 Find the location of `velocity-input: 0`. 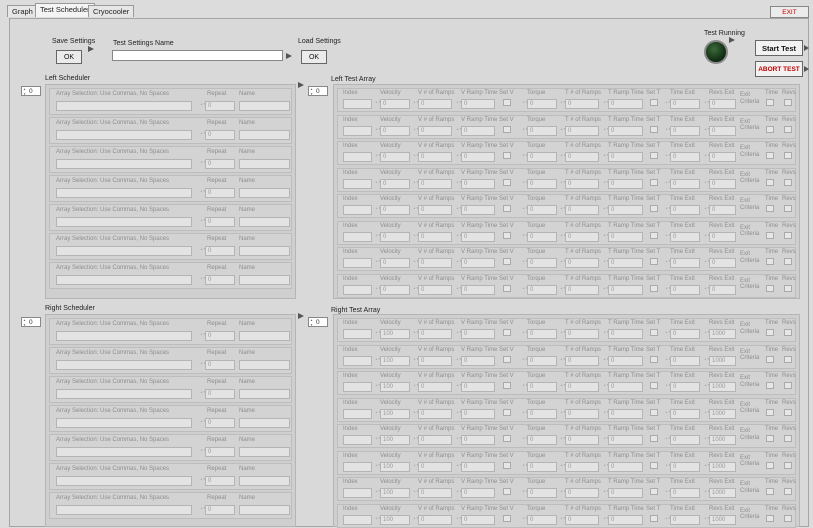

velocity-input: 0 is located at coordinates (395, 210).